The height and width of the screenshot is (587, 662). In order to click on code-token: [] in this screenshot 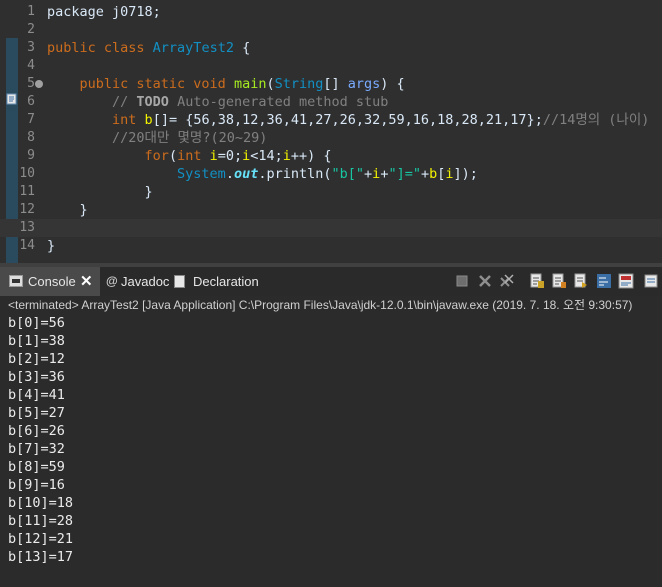, I will do `click(335, 84)`.